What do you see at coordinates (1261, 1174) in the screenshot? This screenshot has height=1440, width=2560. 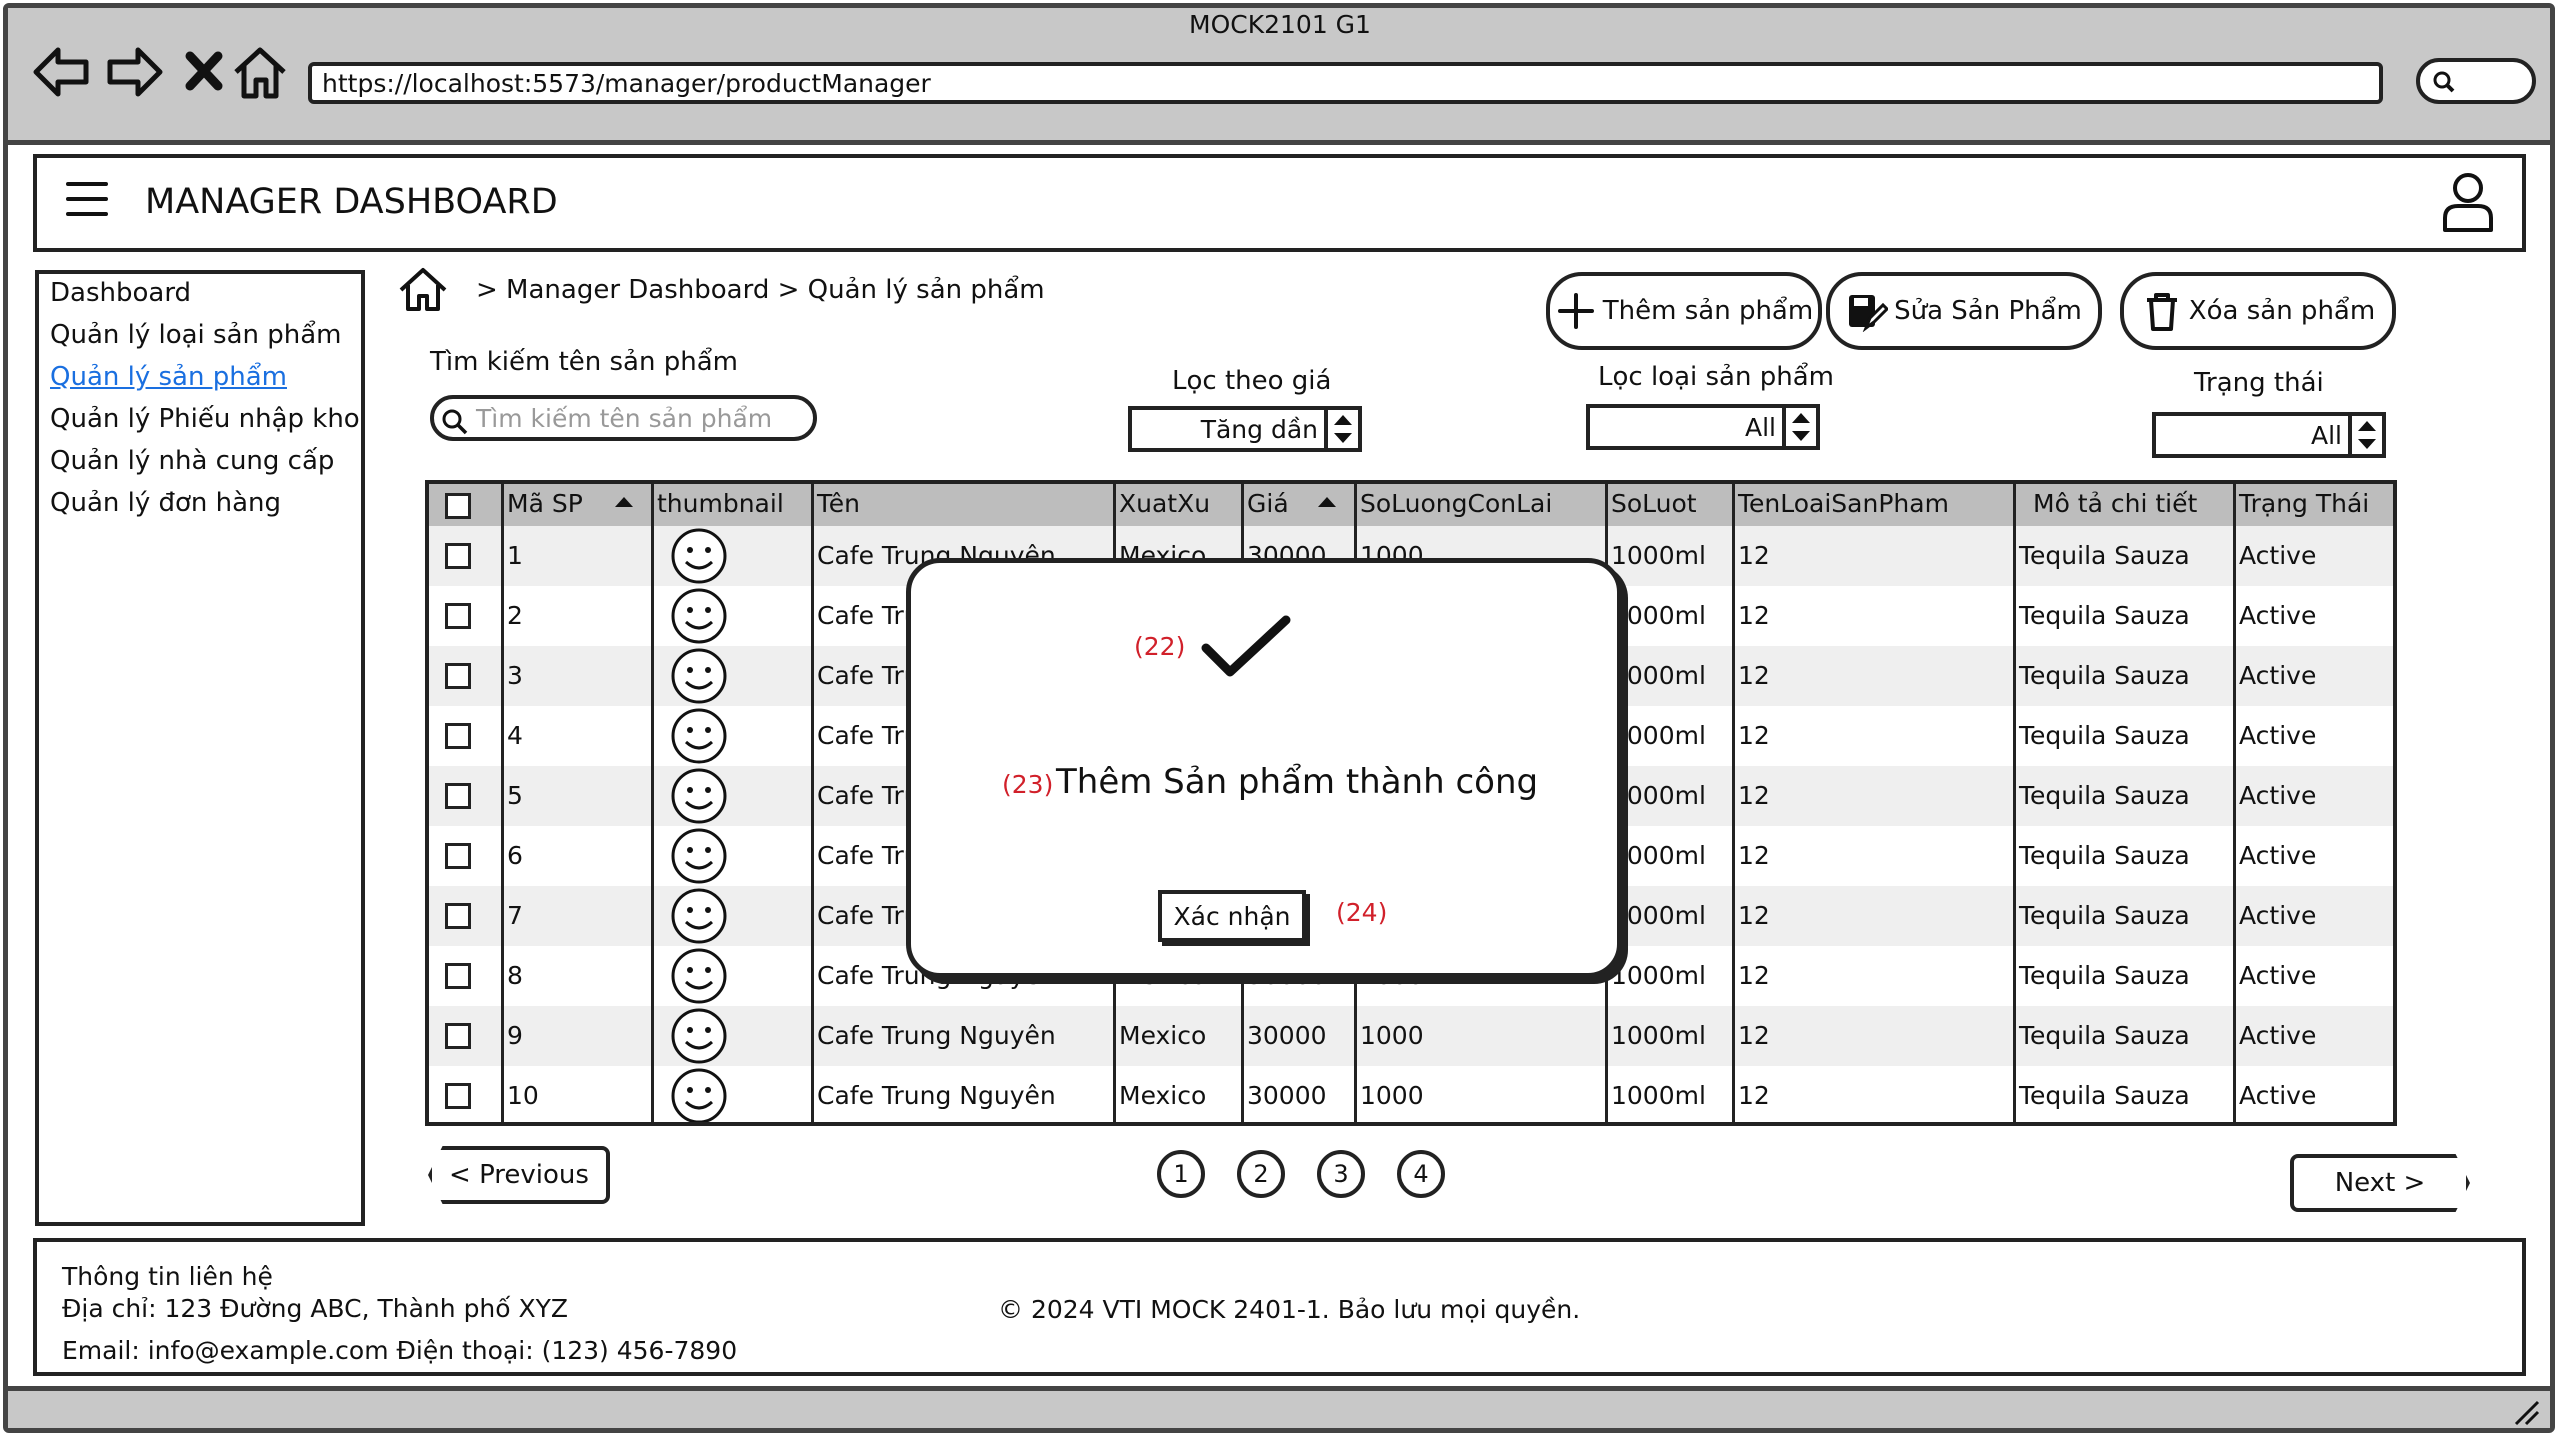 I see `page-2-button: 2` at bounding box center [1261, 1174].